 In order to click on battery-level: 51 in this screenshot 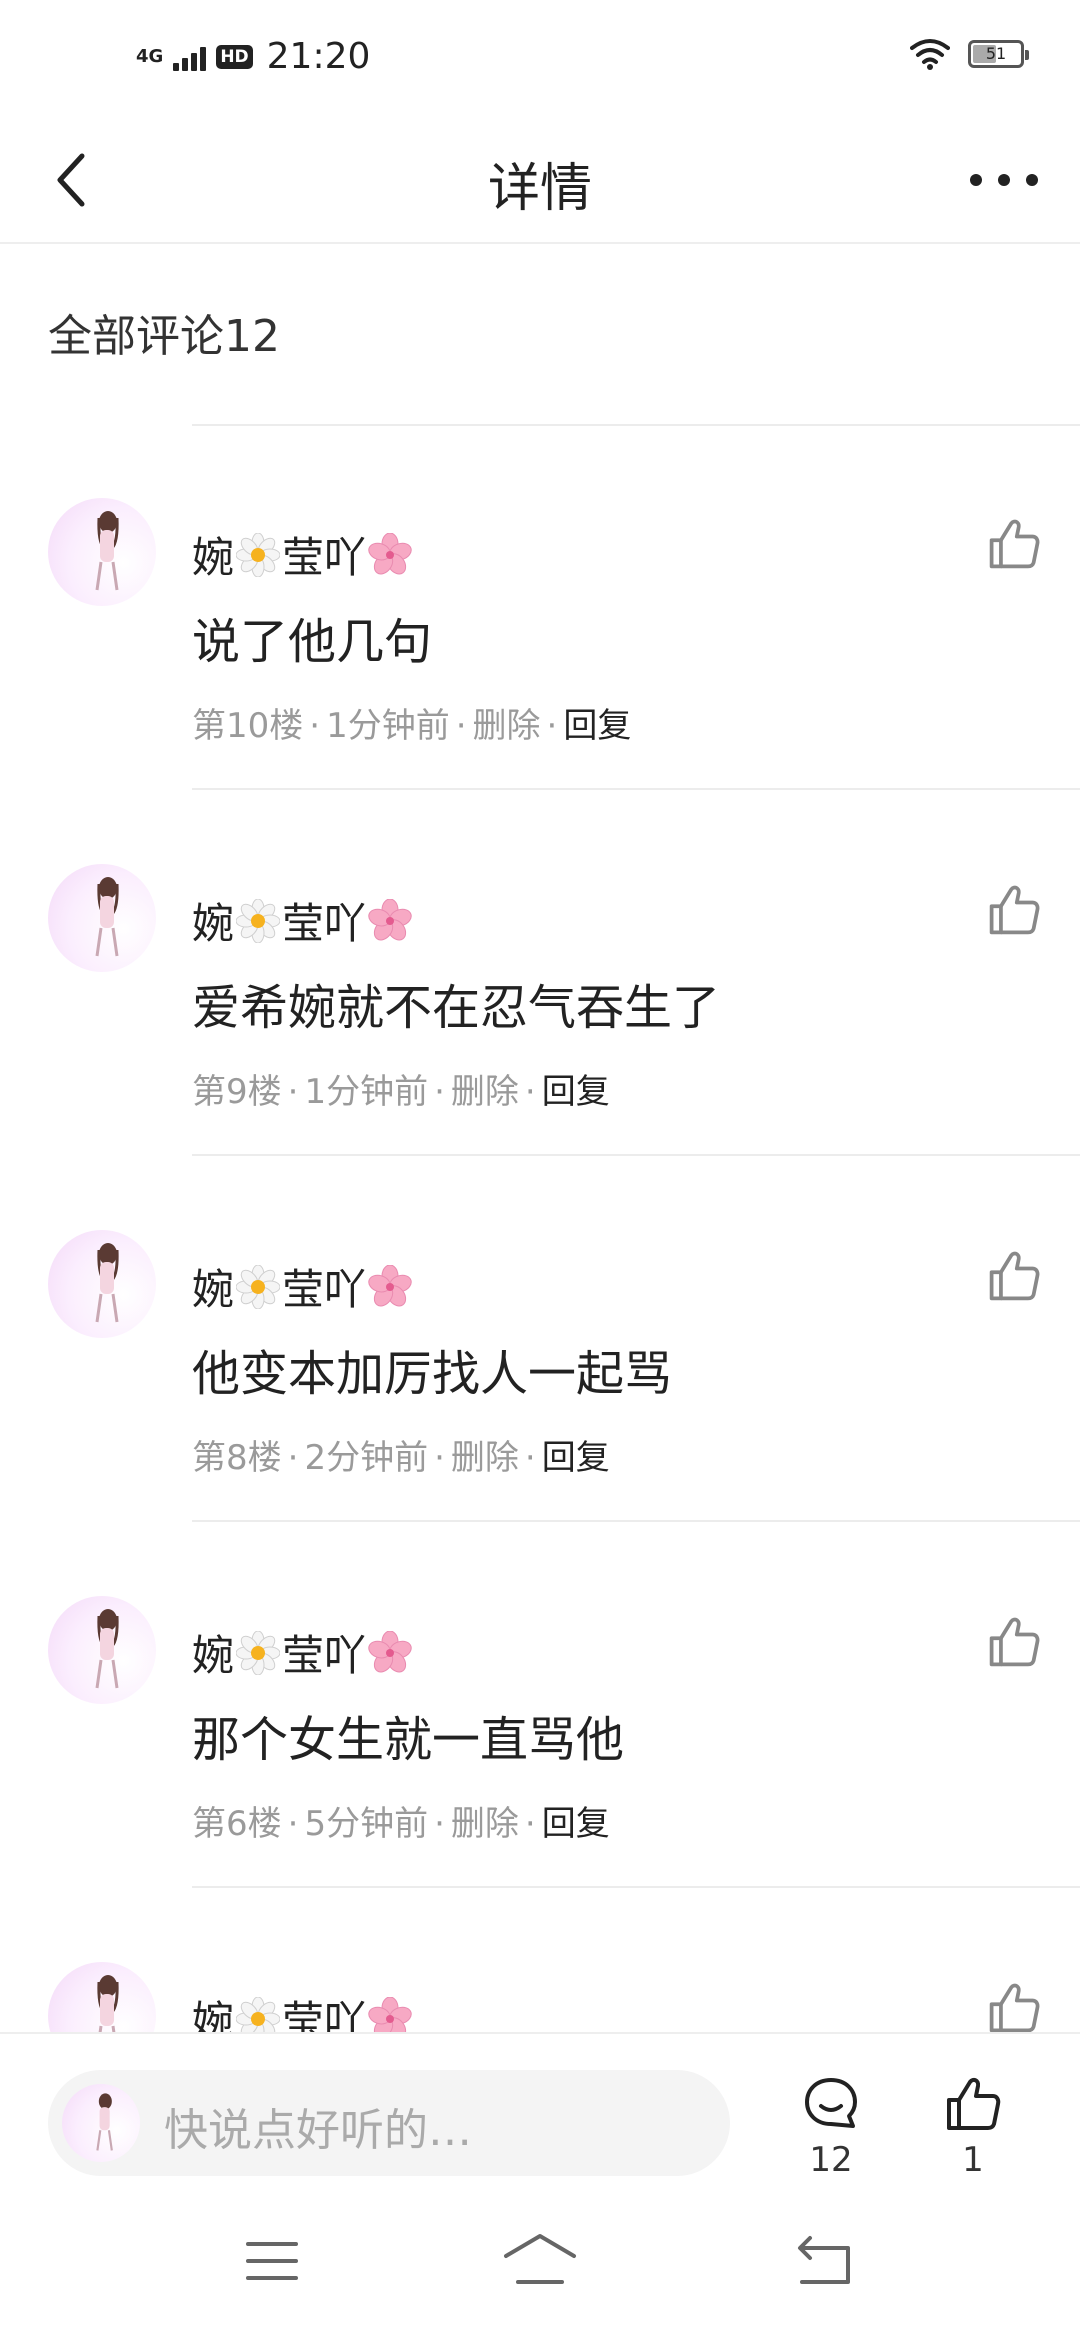, I will do `click(996, 53)`.